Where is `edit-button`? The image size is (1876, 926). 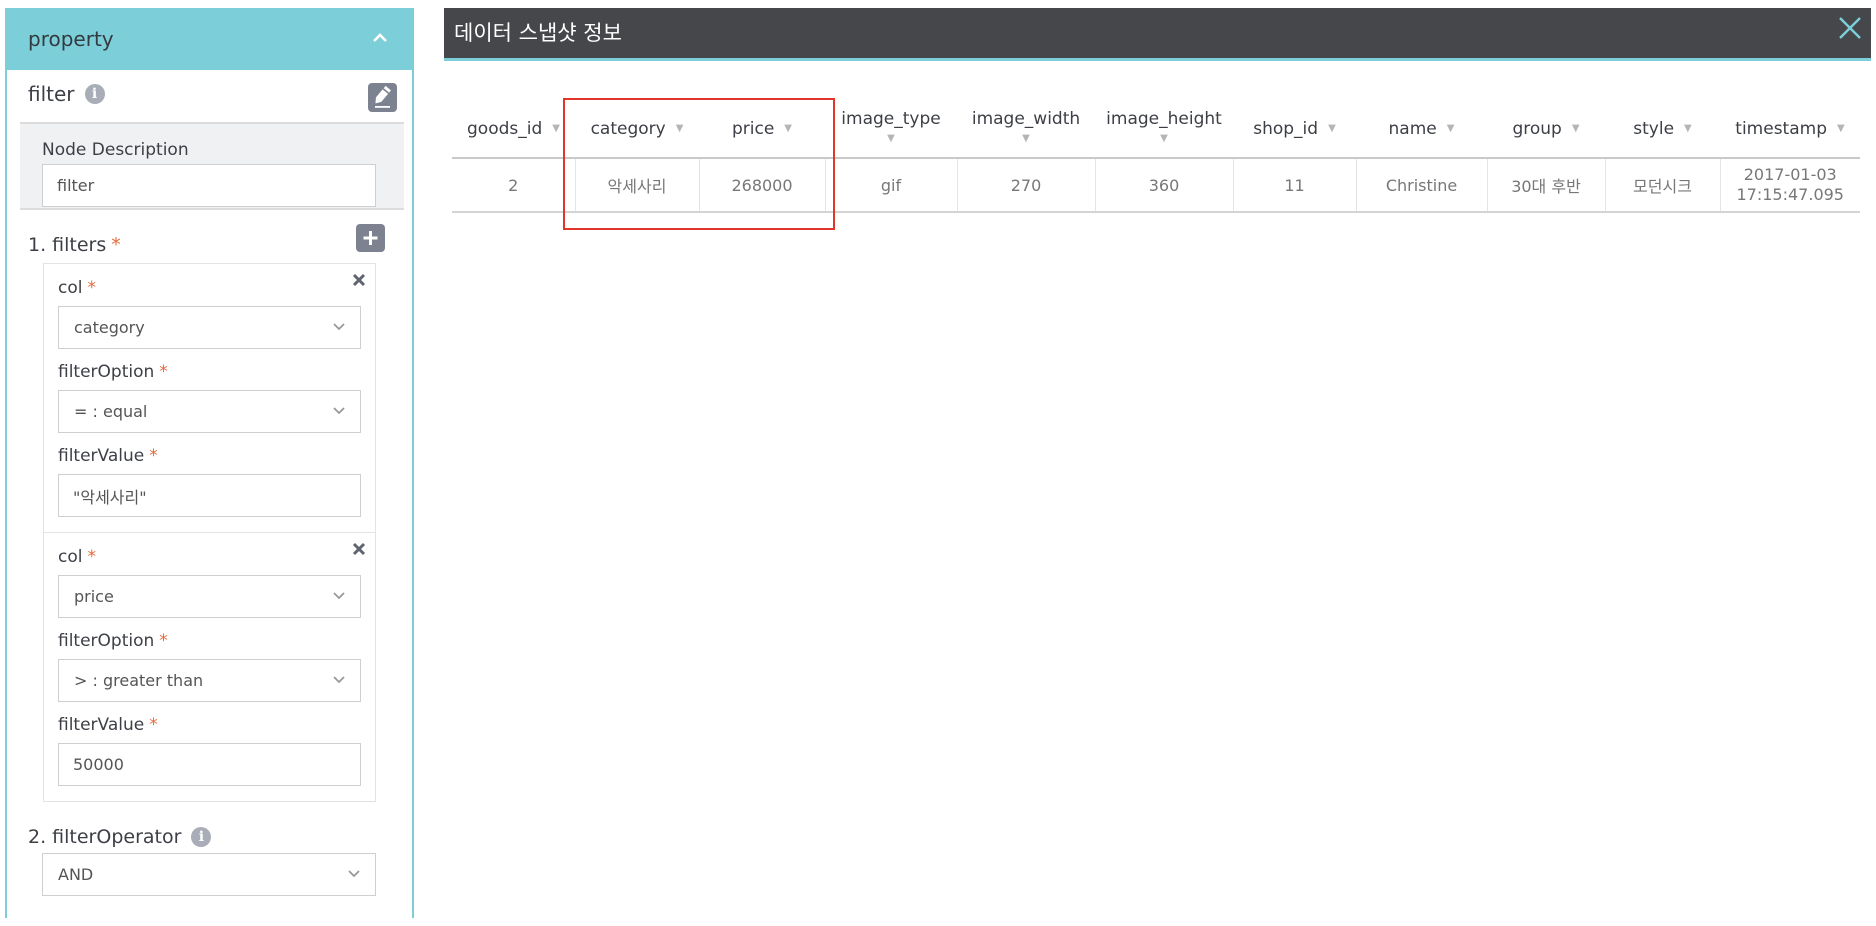 edit-button is located at coordinates (382, 97).